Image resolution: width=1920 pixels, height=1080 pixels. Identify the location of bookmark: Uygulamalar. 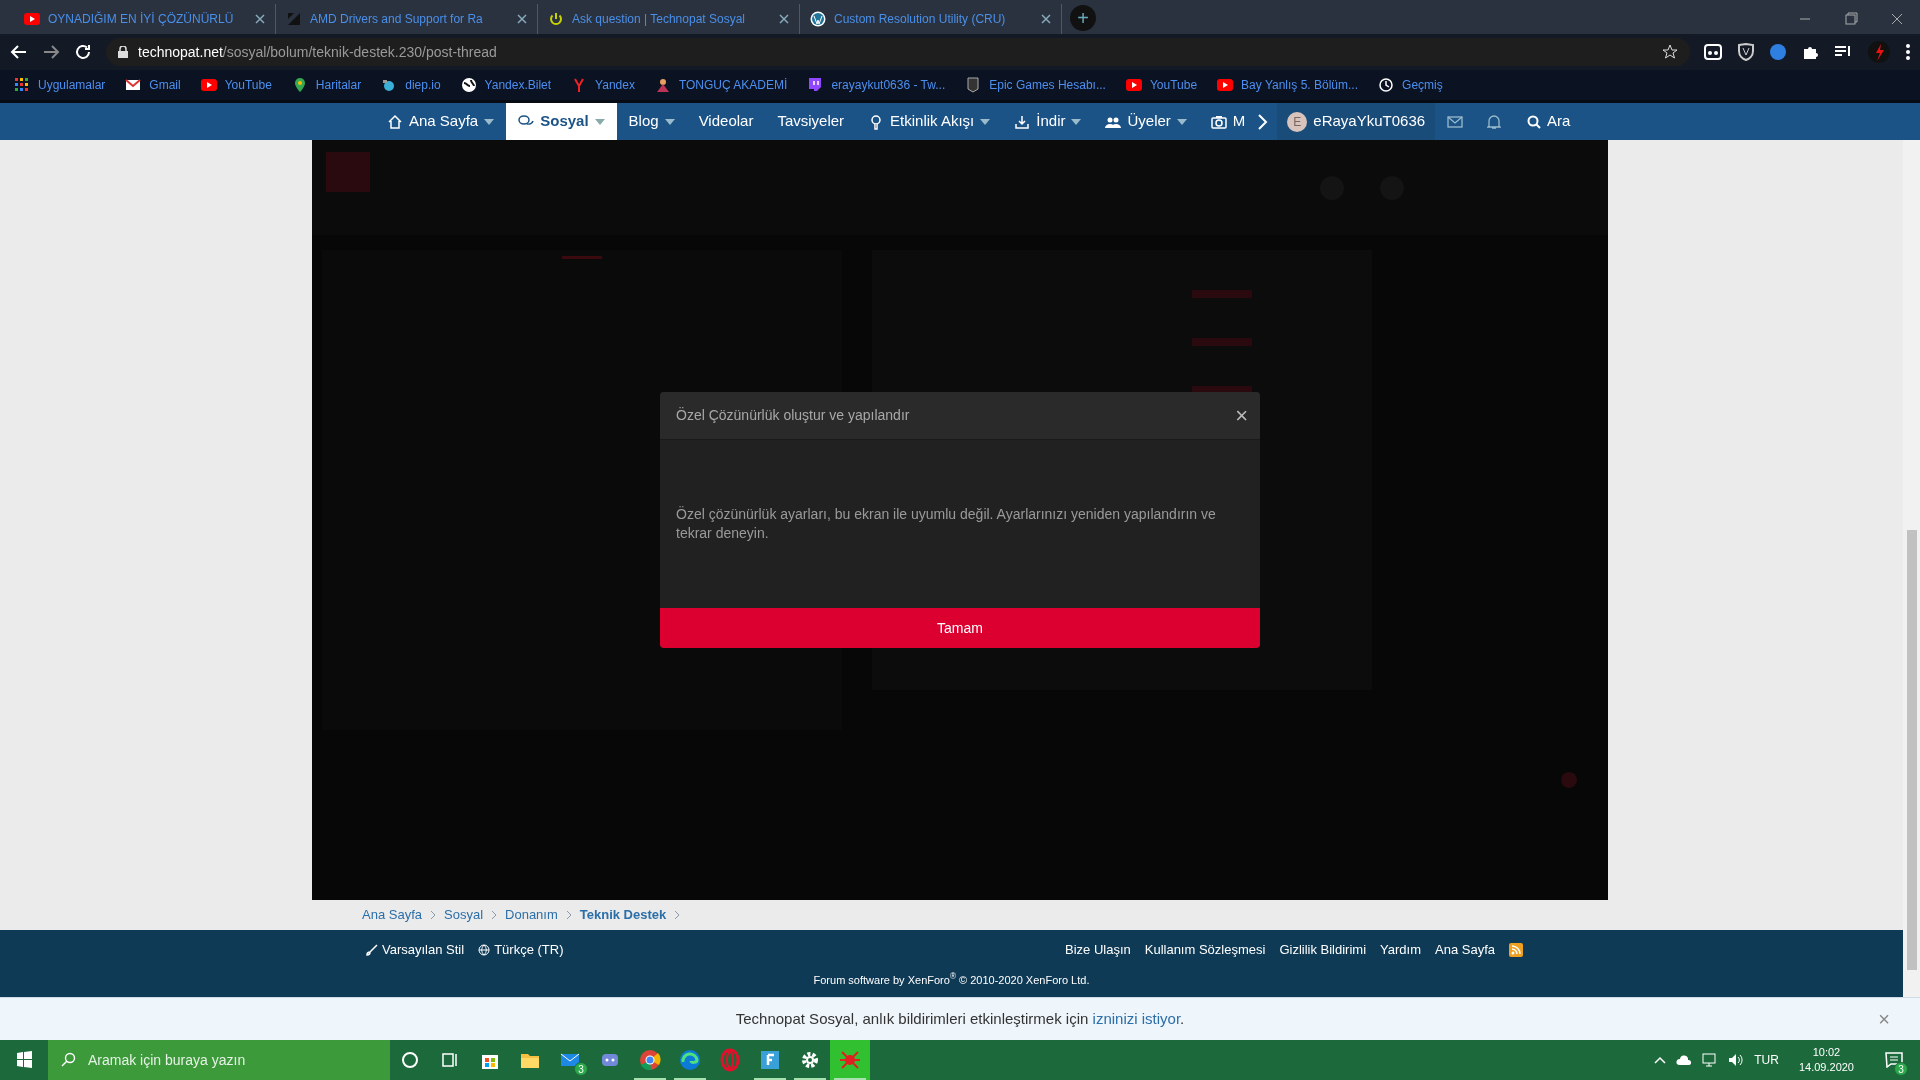
(60, 85).